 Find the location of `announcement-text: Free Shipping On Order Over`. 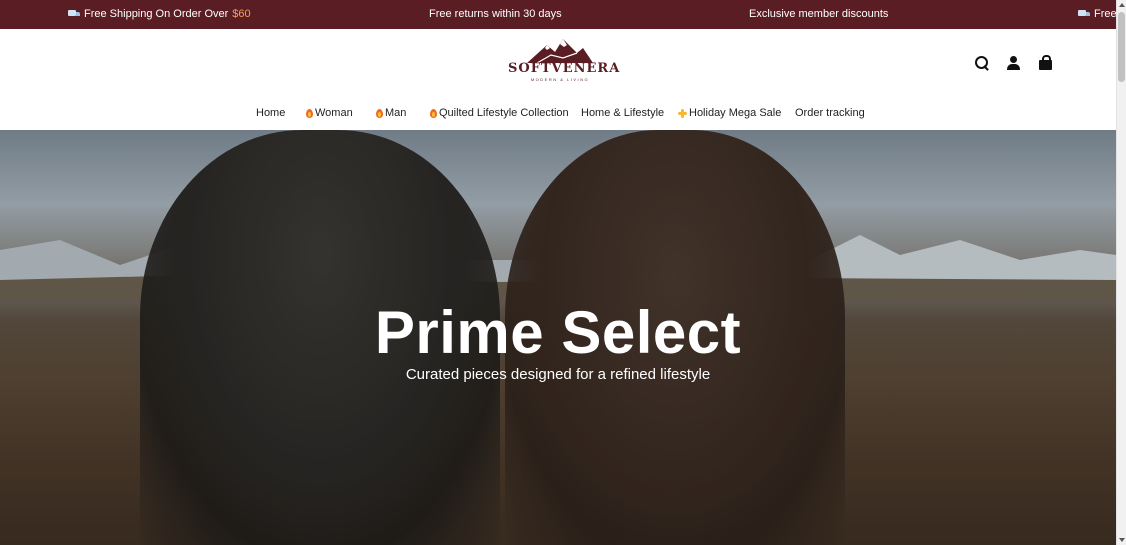

announcement-text: Free Shipping On Order Over is located at coordinates (156, 14).